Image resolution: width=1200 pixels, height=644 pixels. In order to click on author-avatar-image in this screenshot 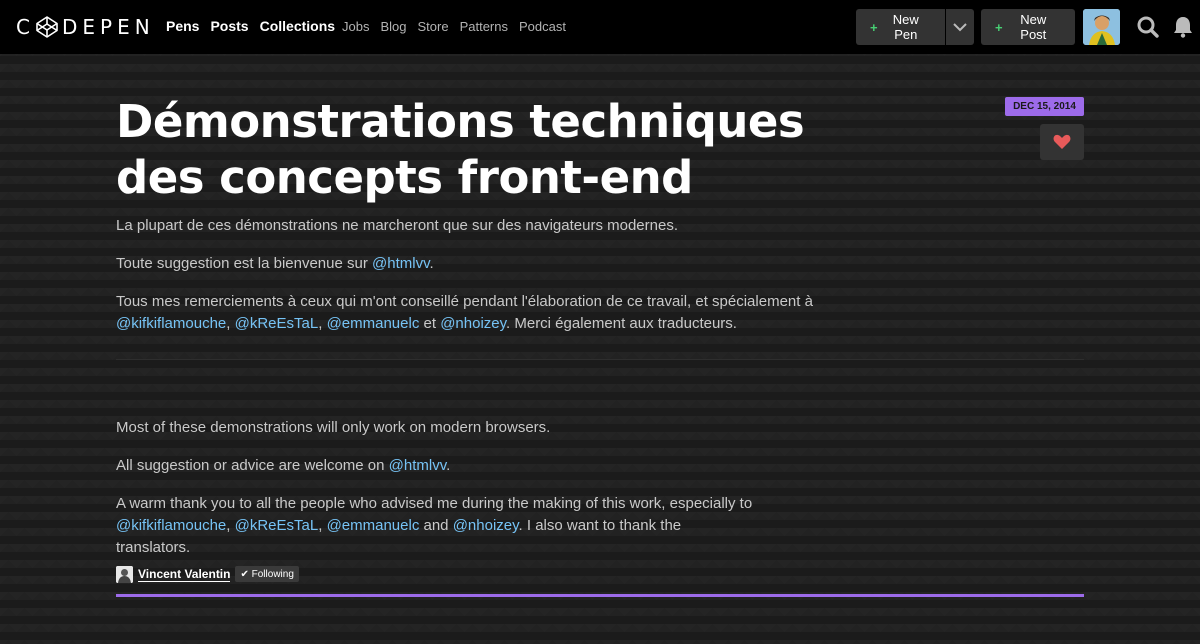, I will do `click(124, 574)`.